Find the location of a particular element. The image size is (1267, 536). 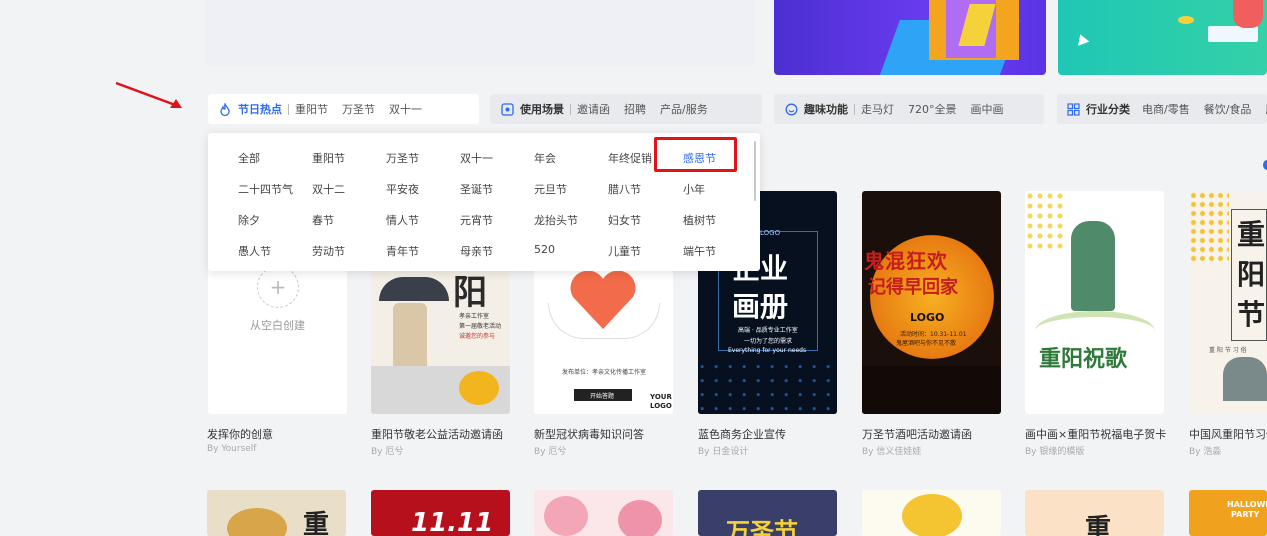

card-art-text: 一切为了您的需求 is located at coordinates (768, 341).